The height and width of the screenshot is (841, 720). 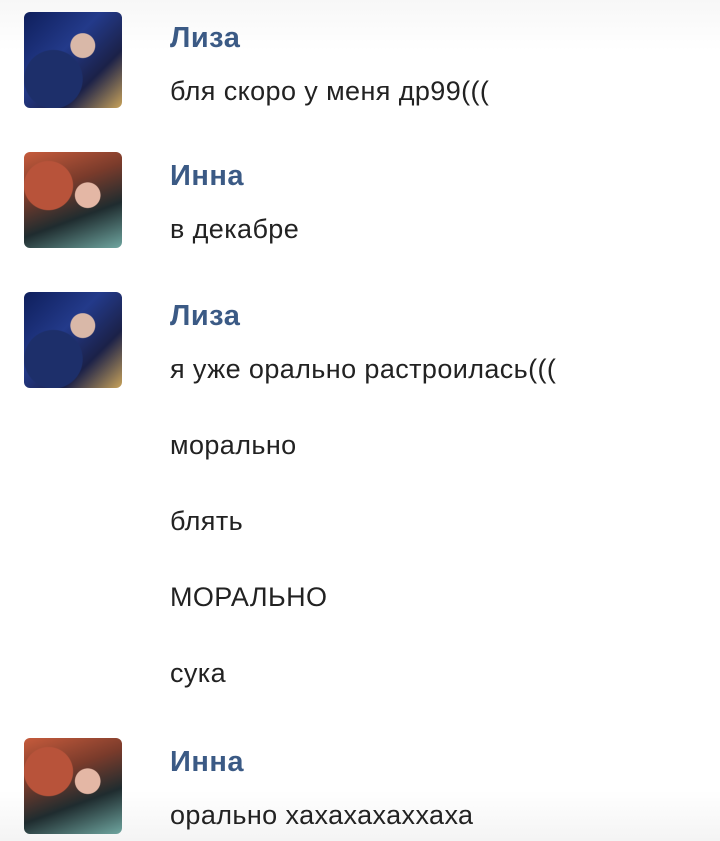 I want to click on message-text: в декабре, so click(x=235, y=229).